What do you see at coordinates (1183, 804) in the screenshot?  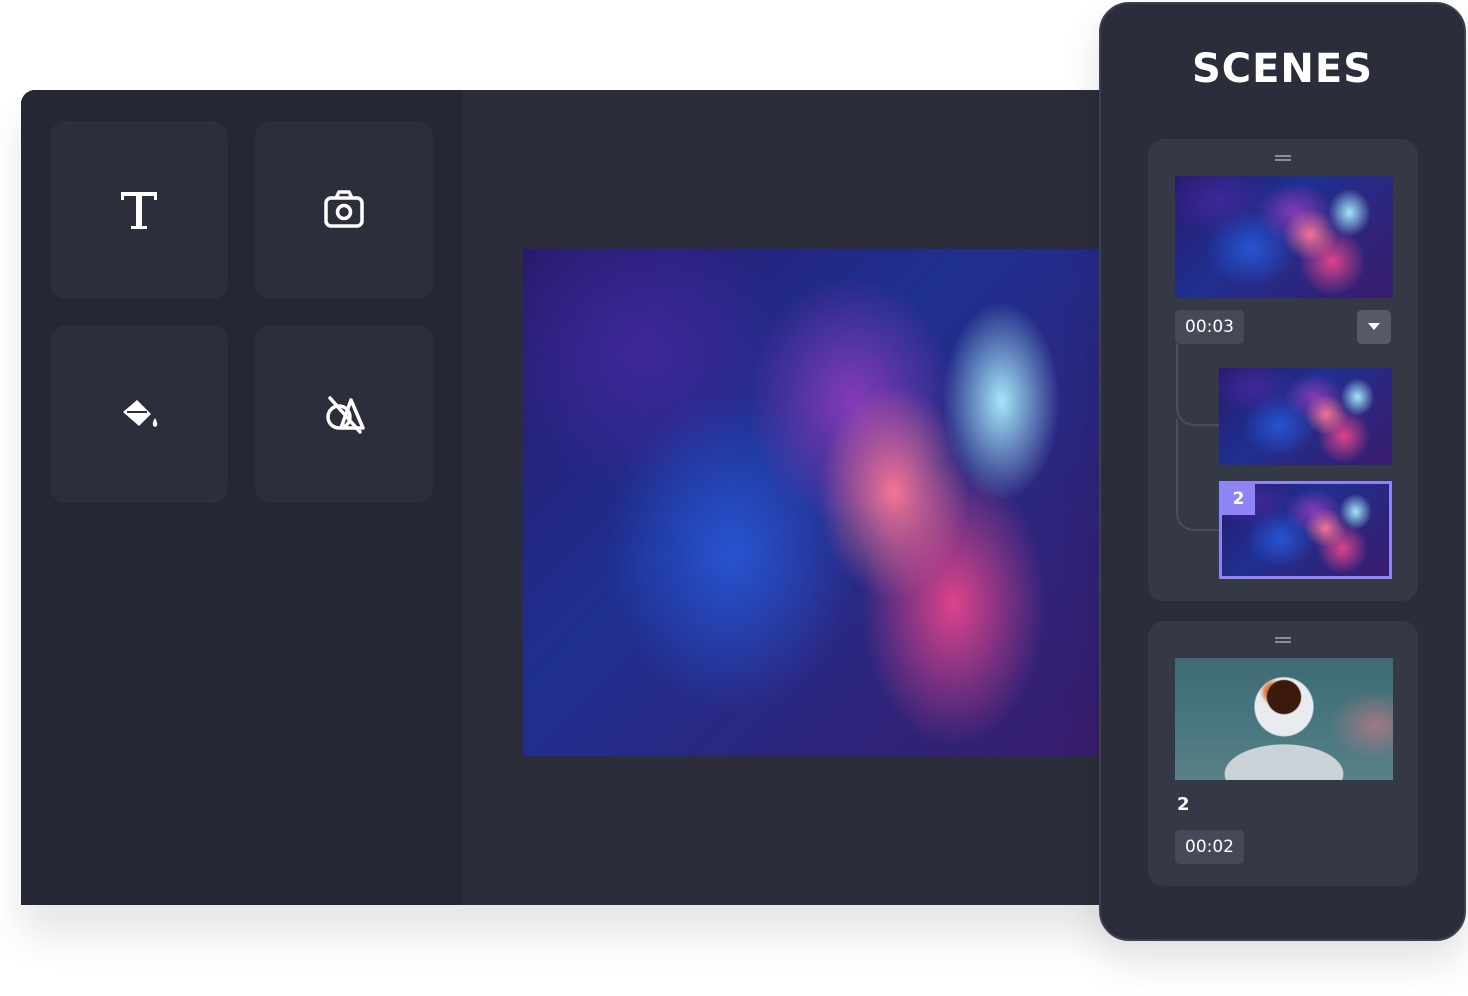 I see `scene-number: 2` at bounding box center [1183, 804].